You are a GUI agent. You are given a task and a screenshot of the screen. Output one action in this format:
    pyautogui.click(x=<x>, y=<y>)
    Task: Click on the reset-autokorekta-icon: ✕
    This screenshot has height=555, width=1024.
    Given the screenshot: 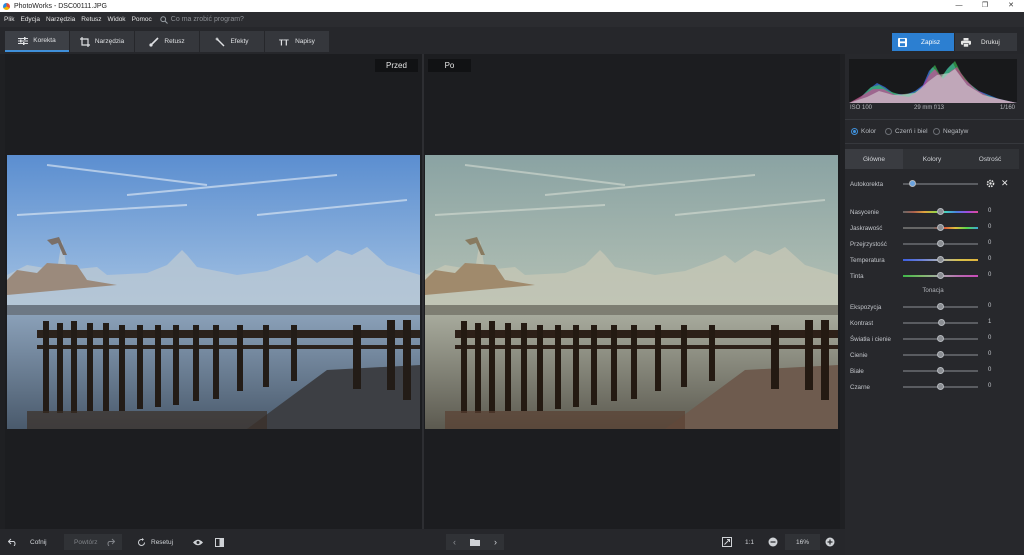 What is the action you would take?
    pyautogui.click(x=1005, y=183)
    